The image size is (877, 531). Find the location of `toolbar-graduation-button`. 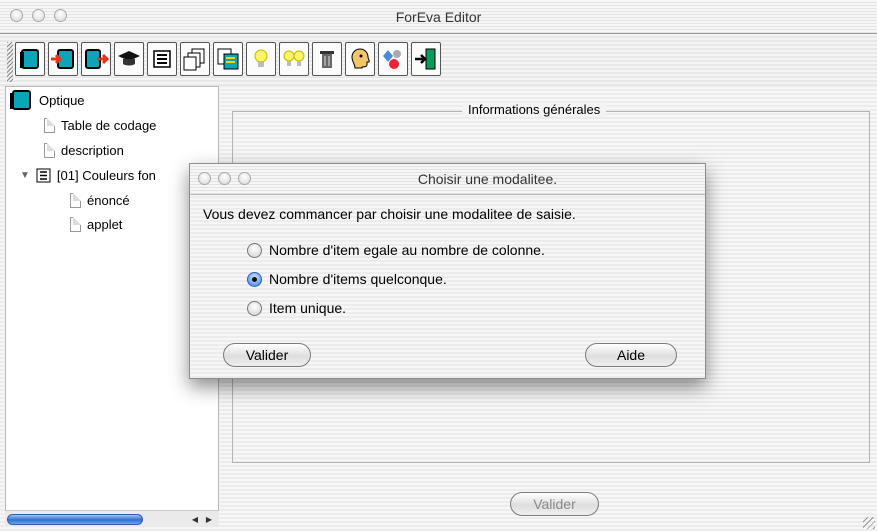

toolbar-graduation-button is located at coordinates (129, 59).